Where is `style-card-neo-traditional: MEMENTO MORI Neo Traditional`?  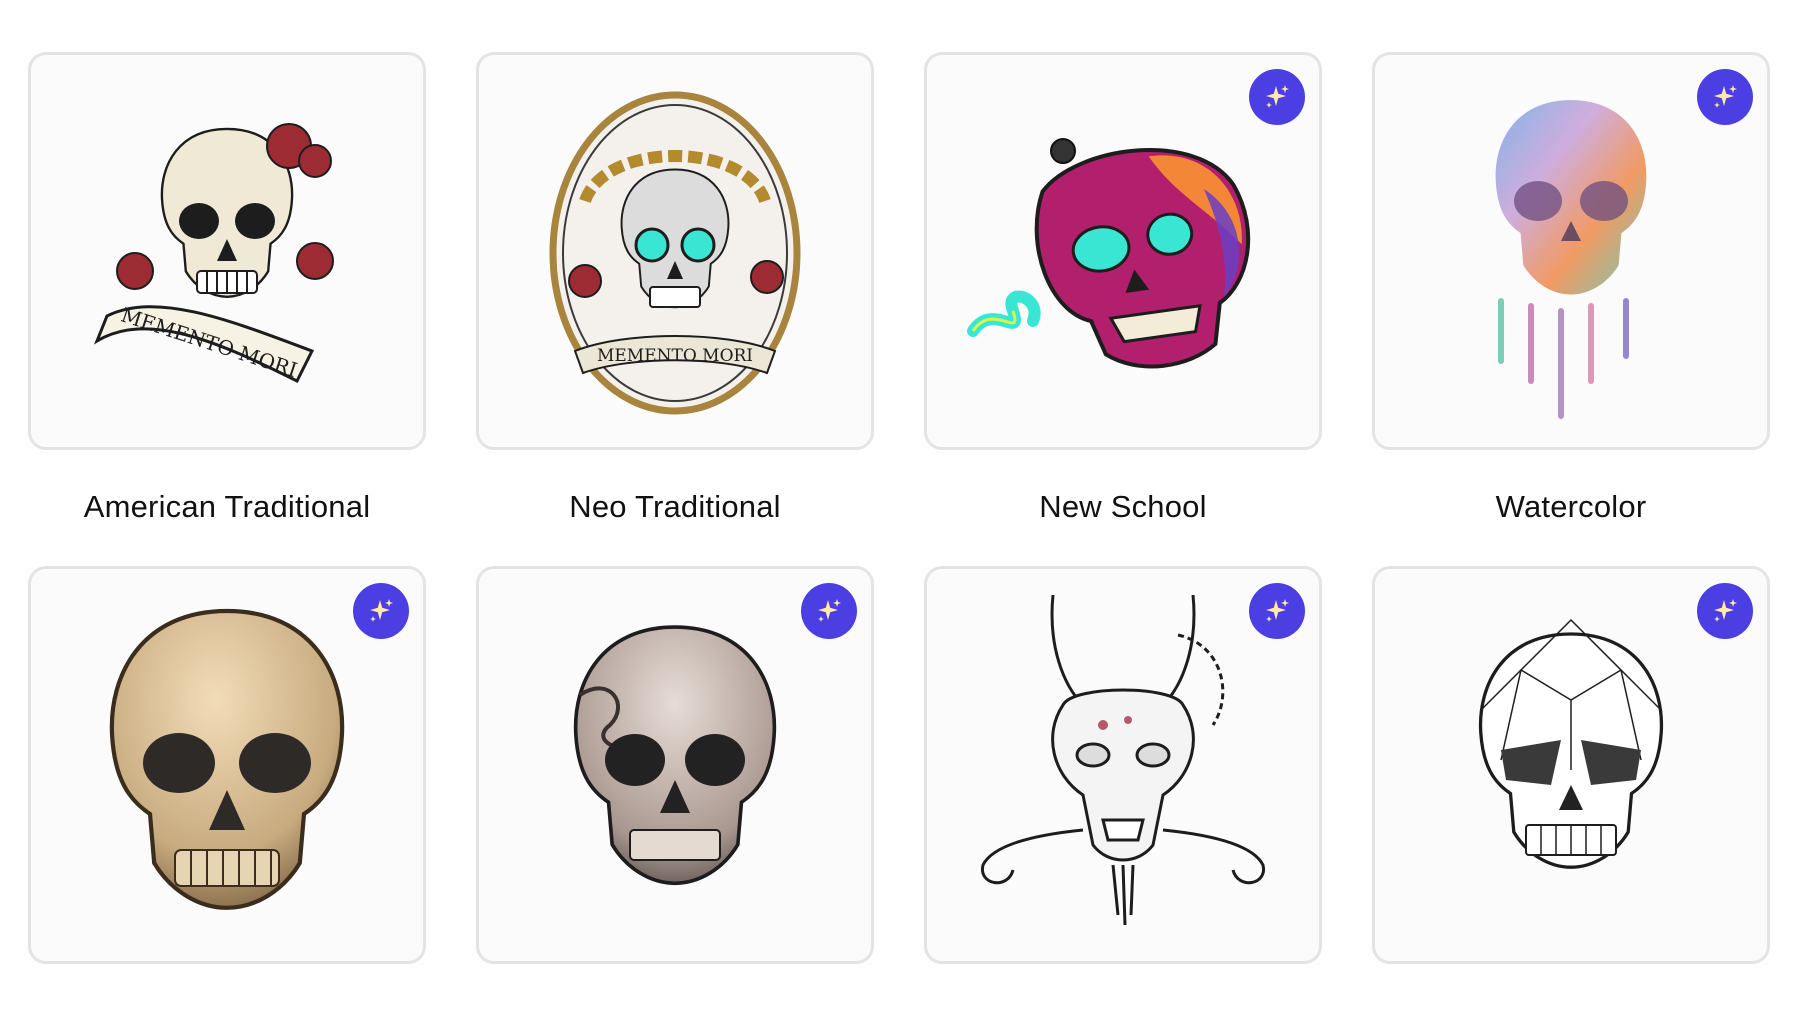
style-card-neo-traditional: MEMENTO MORI Neo Traditional is located at coordinates (675, 309).